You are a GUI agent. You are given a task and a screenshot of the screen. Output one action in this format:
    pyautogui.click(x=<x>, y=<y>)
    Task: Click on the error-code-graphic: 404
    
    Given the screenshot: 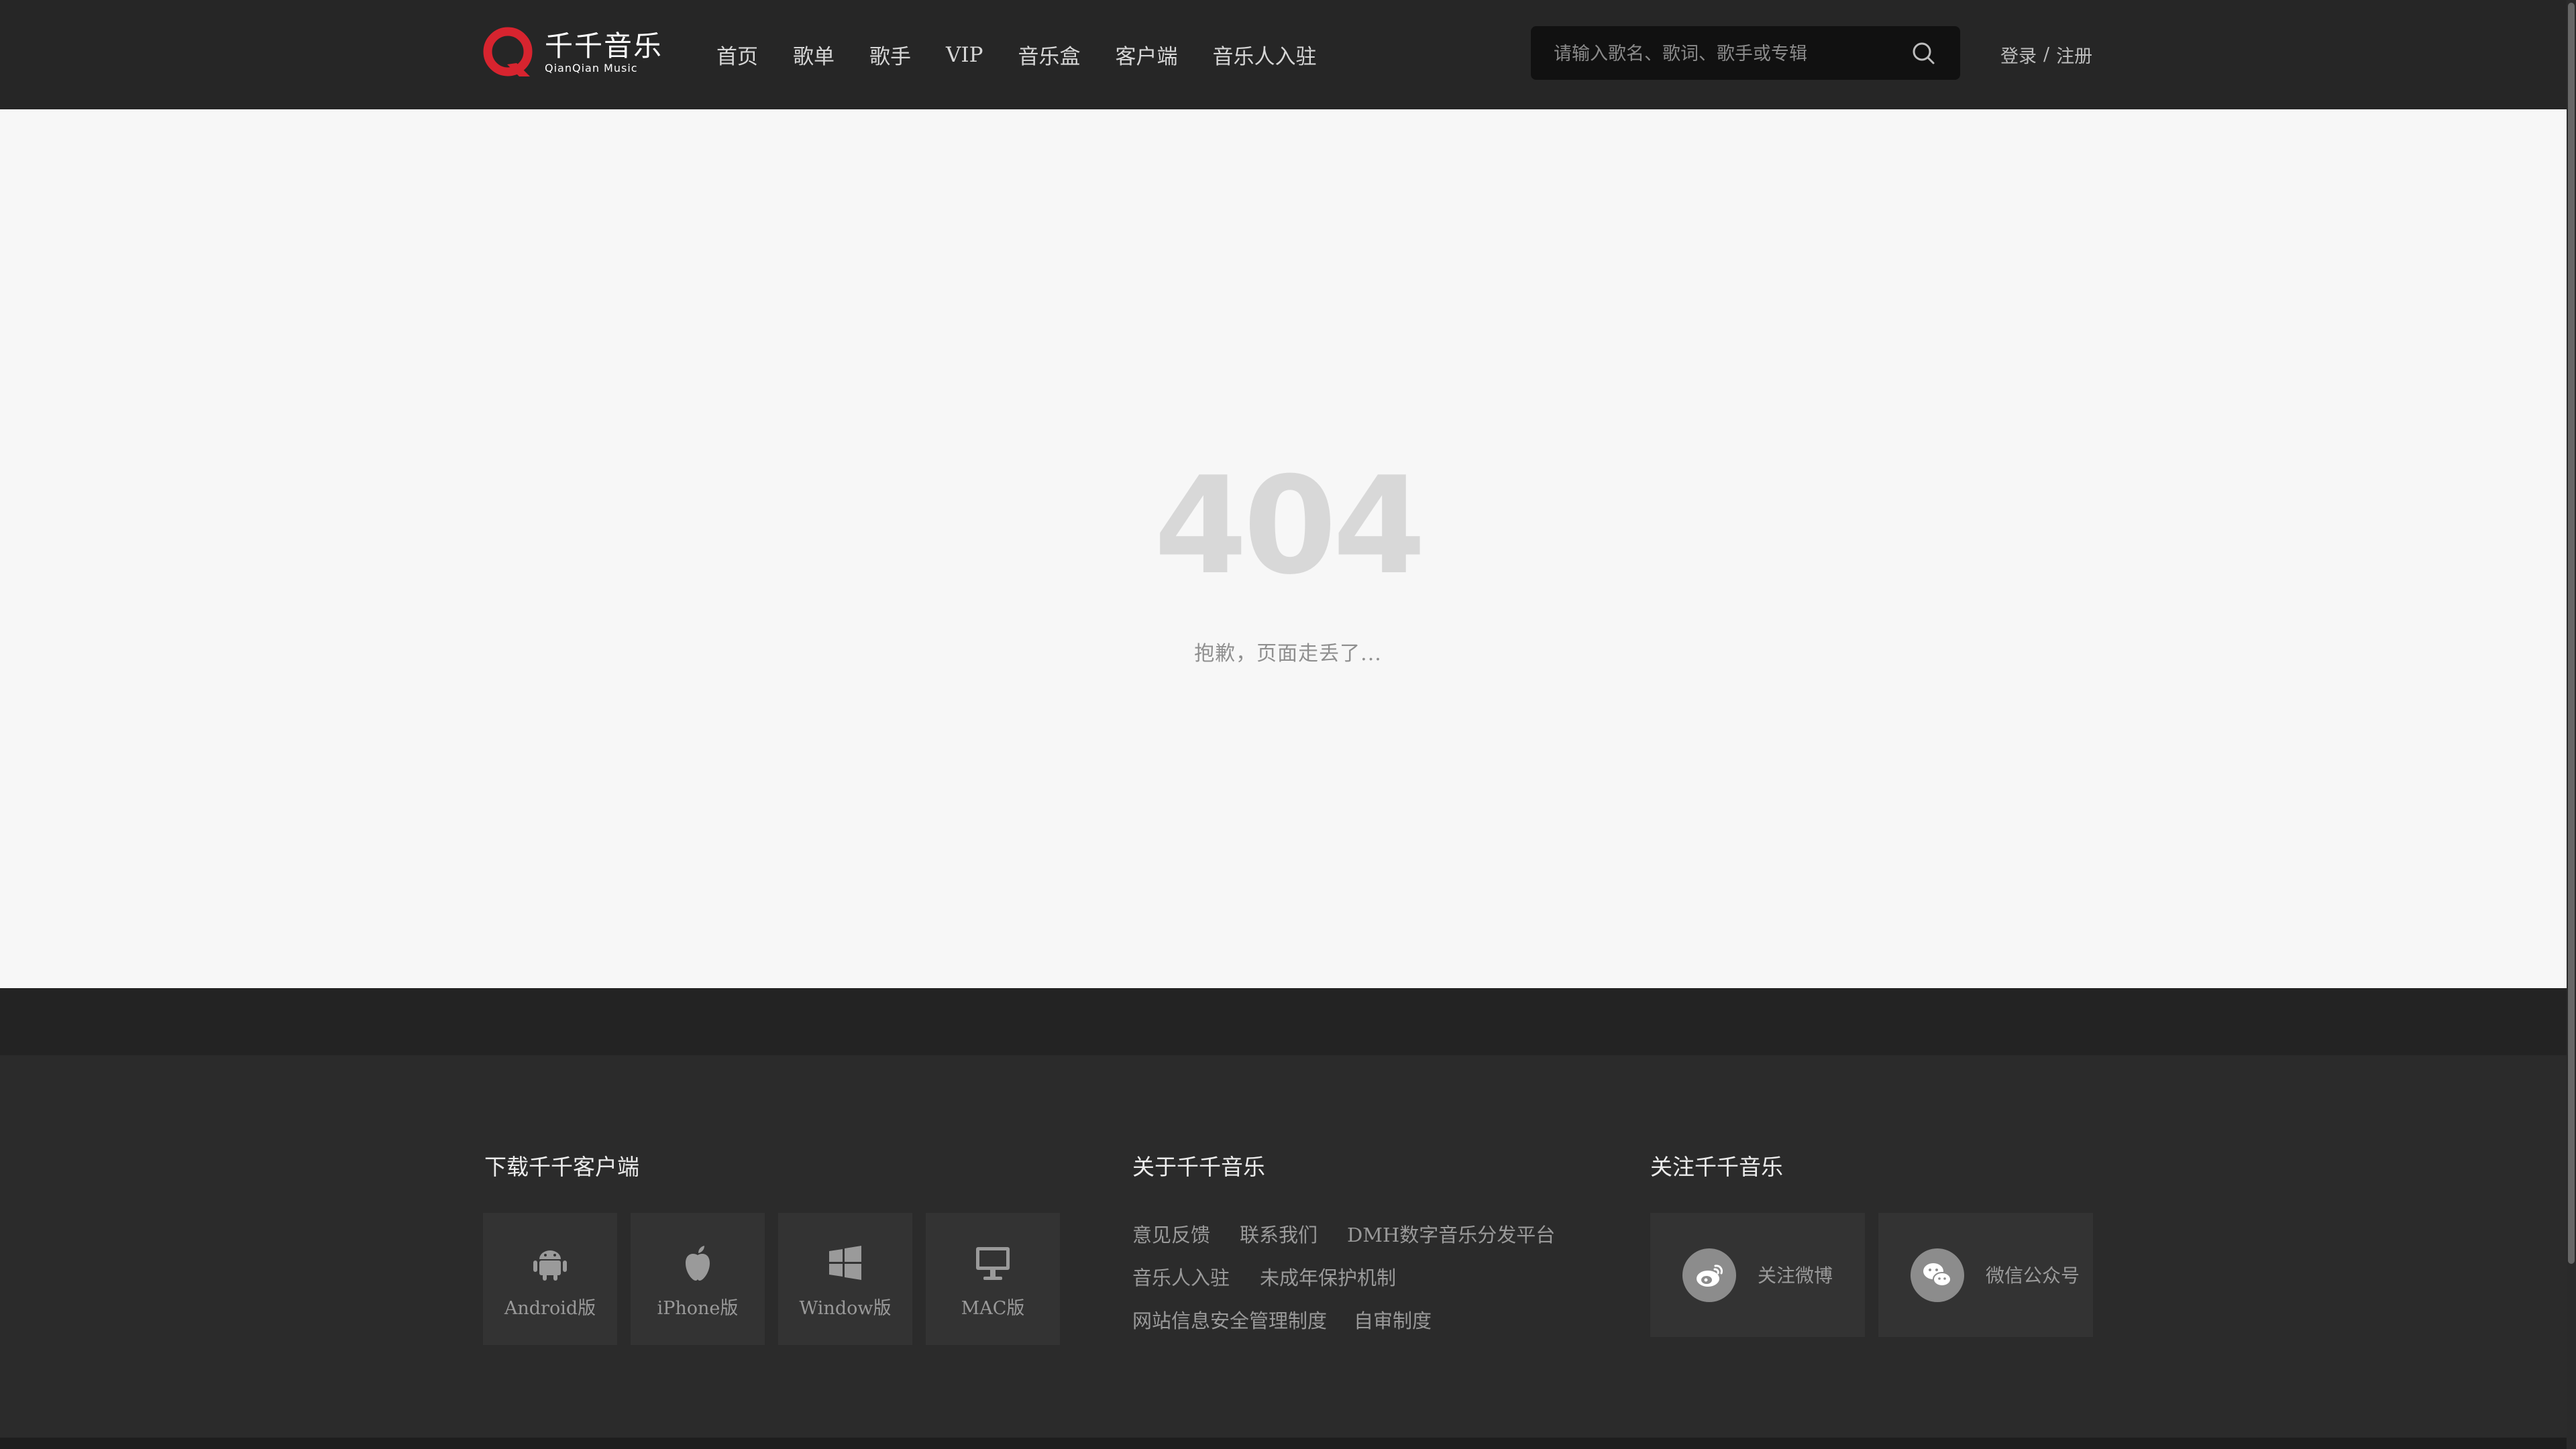 What is the action you would take?
    pyautogui.click(x=1290, y=525)
    